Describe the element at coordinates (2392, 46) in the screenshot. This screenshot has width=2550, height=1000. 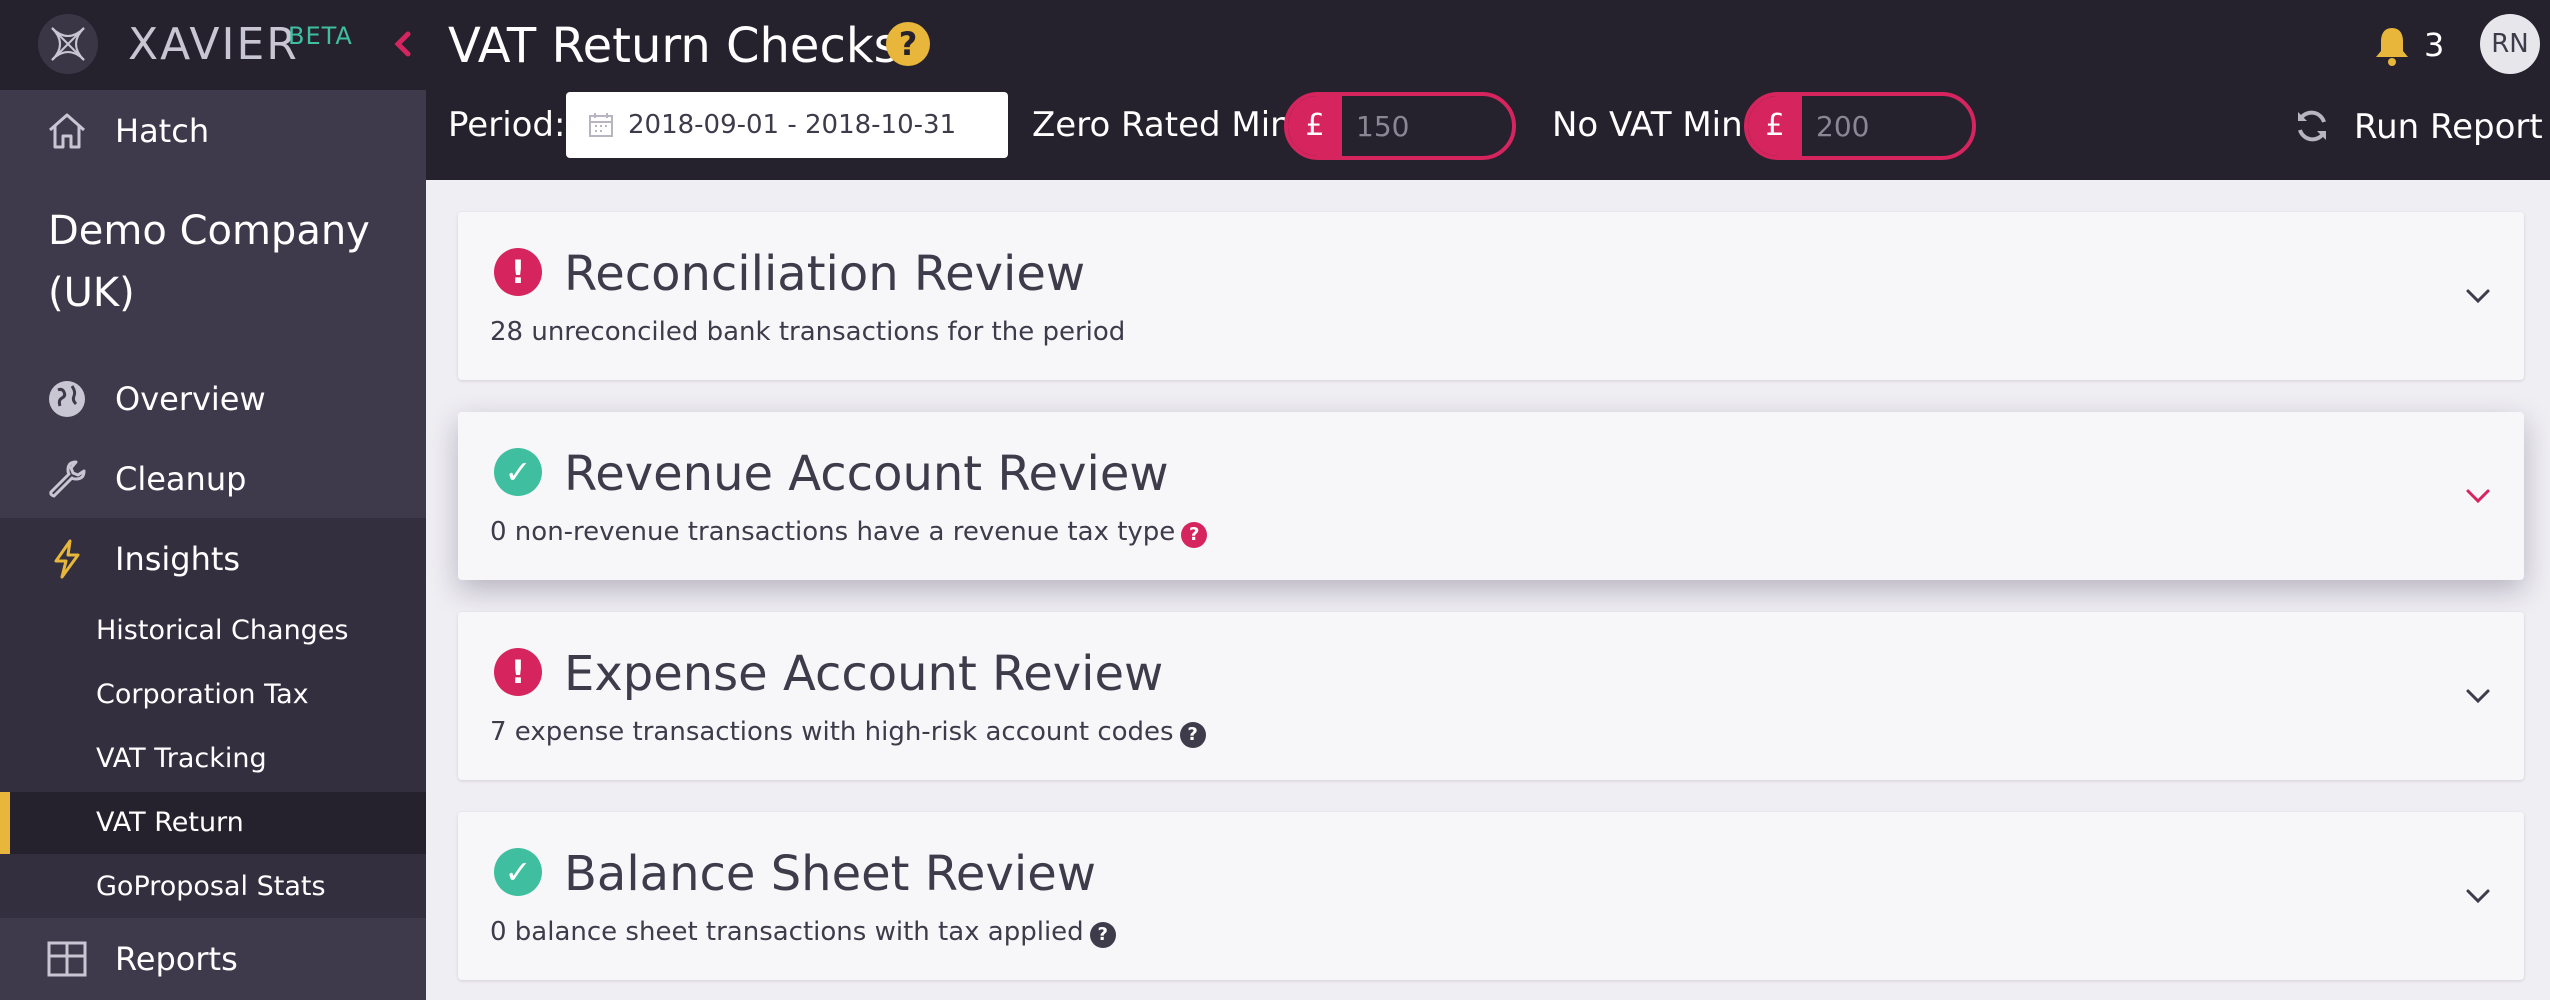
I see `bell-icon` at that location.